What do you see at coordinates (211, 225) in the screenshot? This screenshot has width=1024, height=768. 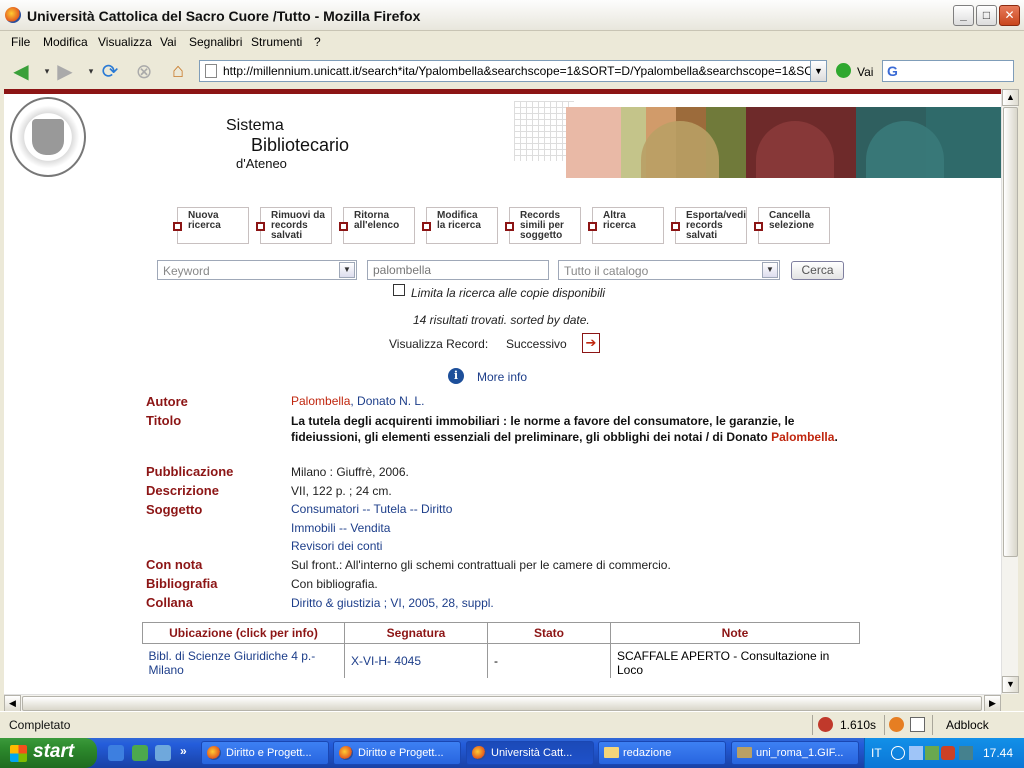 I see `nuova-ricerca-button: Nuova ricerca` at bounding box center [211, 225].